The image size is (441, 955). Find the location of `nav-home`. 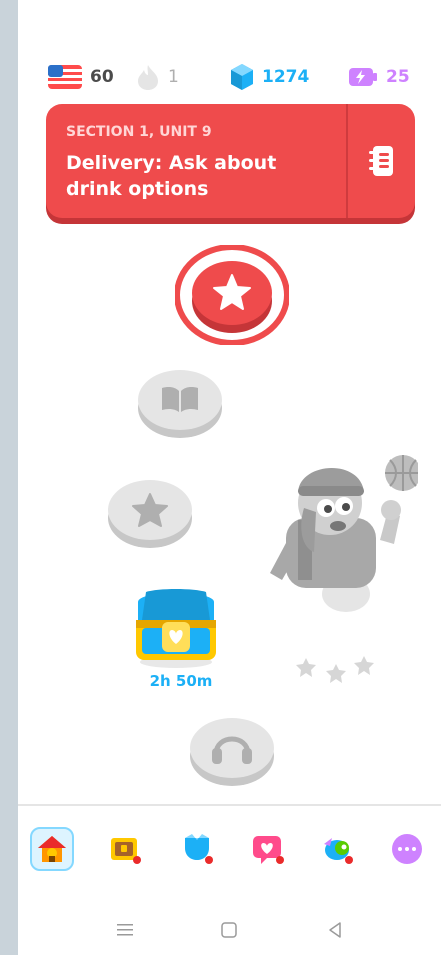

nav-home is located at coordinates (52, 849).